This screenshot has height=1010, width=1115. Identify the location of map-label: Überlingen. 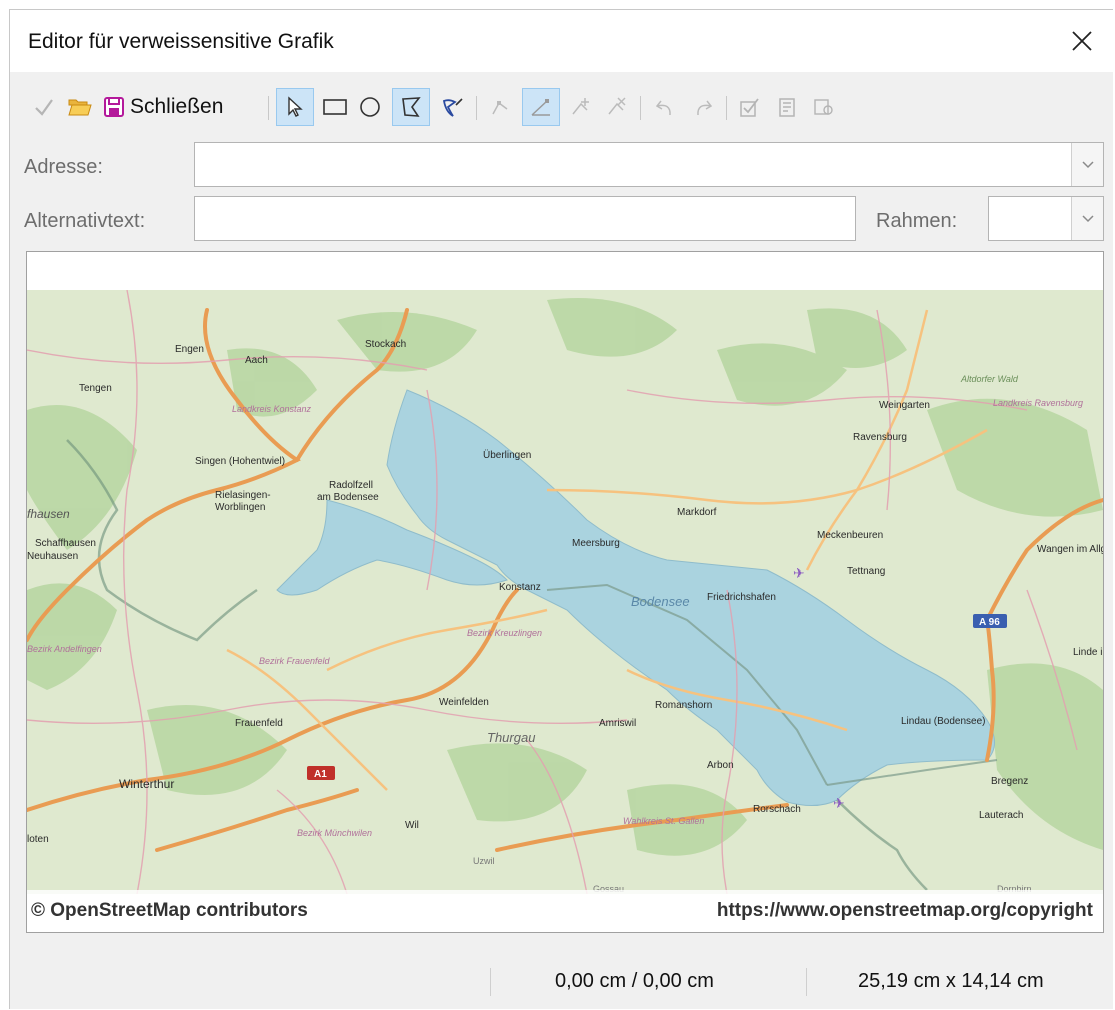
(507, 455).